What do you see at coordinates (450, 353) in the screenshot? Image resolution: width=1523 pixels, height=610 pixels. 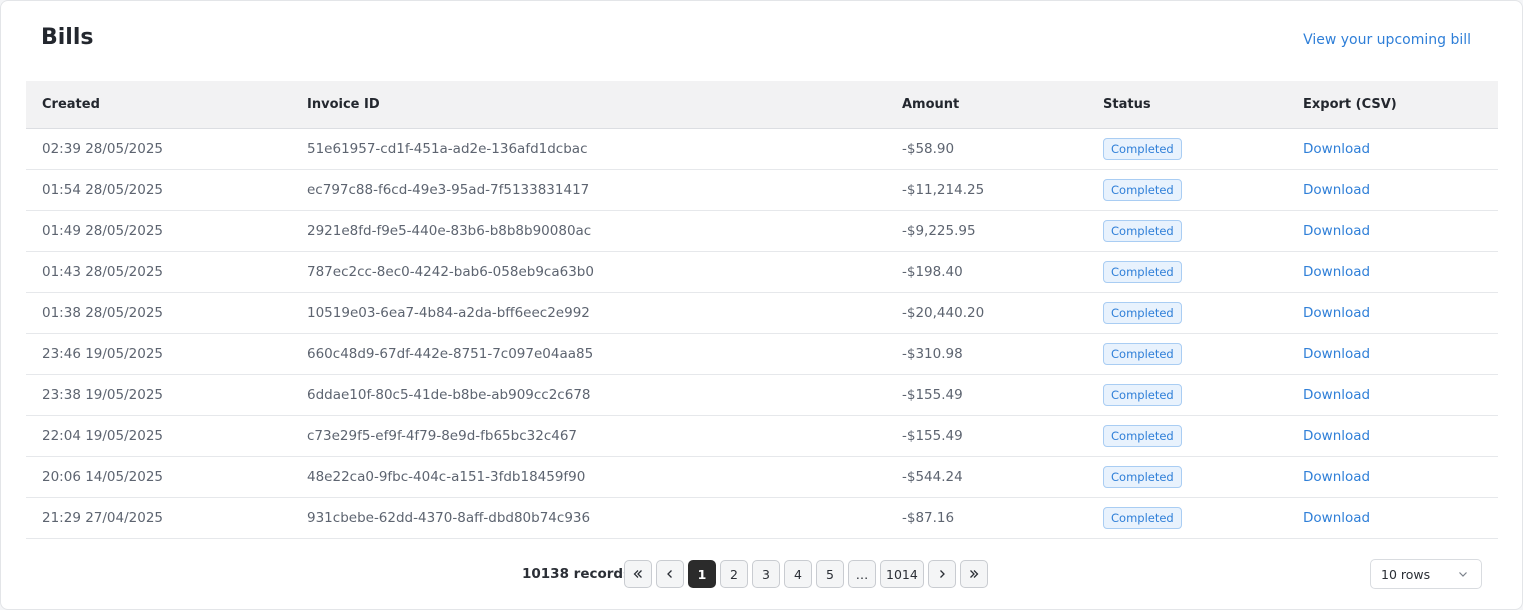 I see `invoice-id-cell: 660c48d9-67df-442e-8751-7c097e04aa85` at bounding box center [450, 353].